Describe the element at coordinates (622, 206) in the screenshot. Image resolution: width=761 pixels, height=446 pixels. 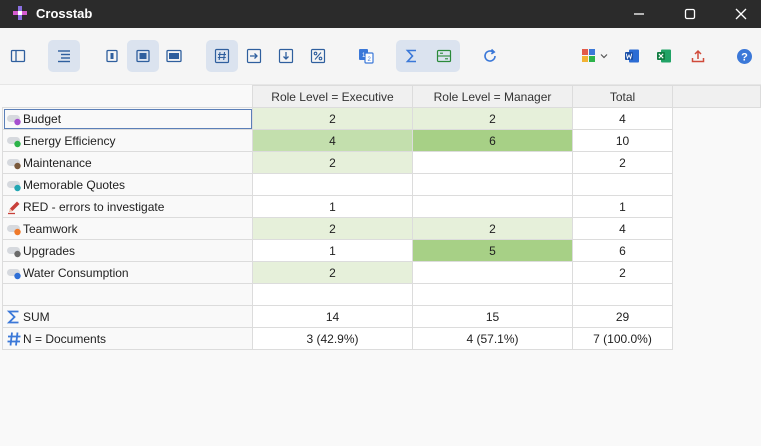
I see `total-cell: 1` at that location.